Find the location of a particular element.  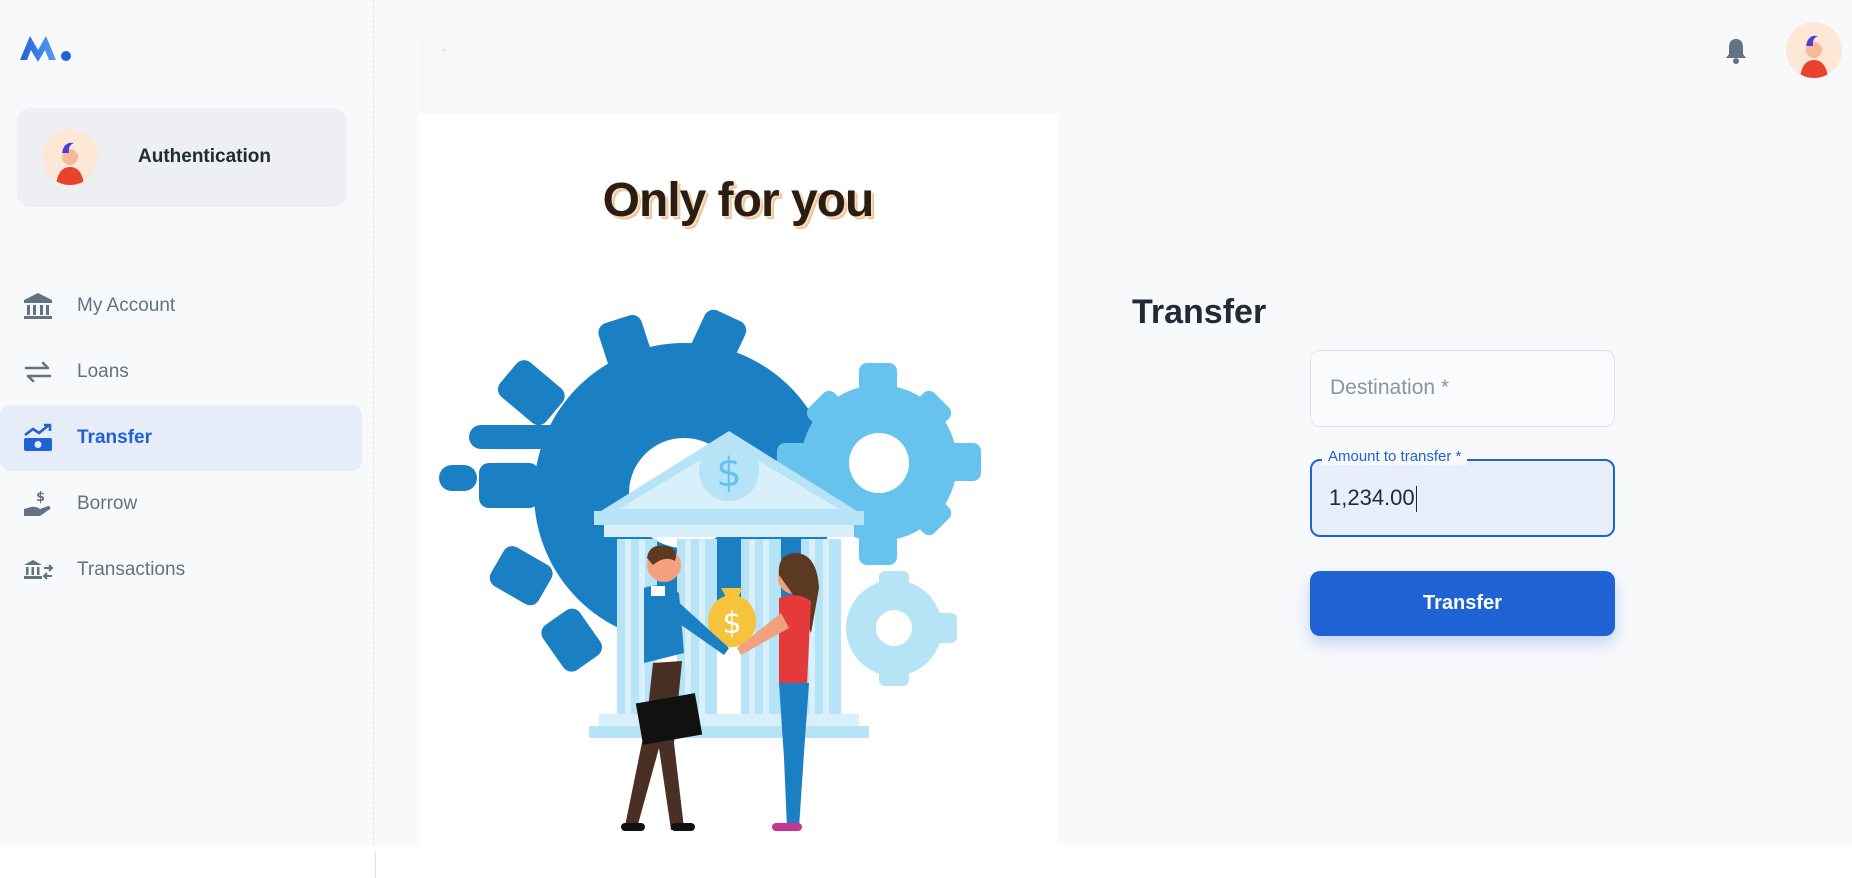

sidebar-item-transfer: Transfer is located at coordinates (181, 438).